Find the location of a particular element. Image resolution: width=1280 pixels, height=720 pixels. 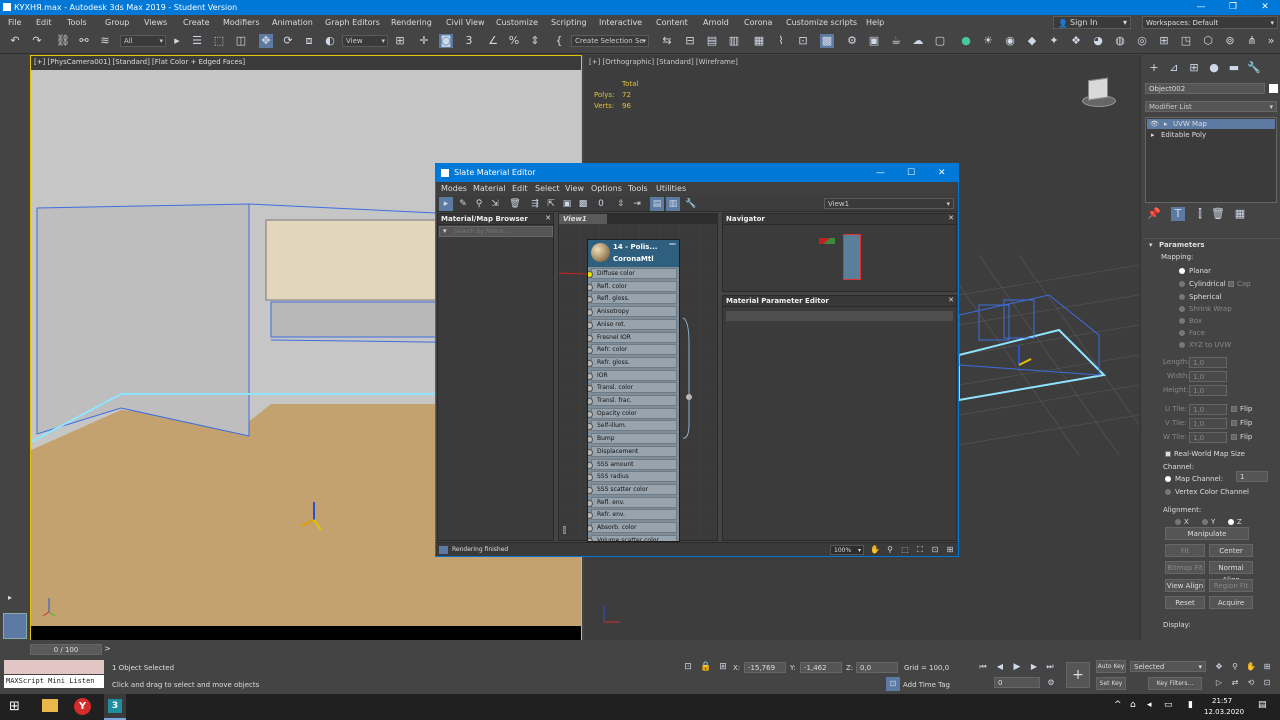

orbit-sub-icon: ⟲ is located at coordinates (1251, 683).